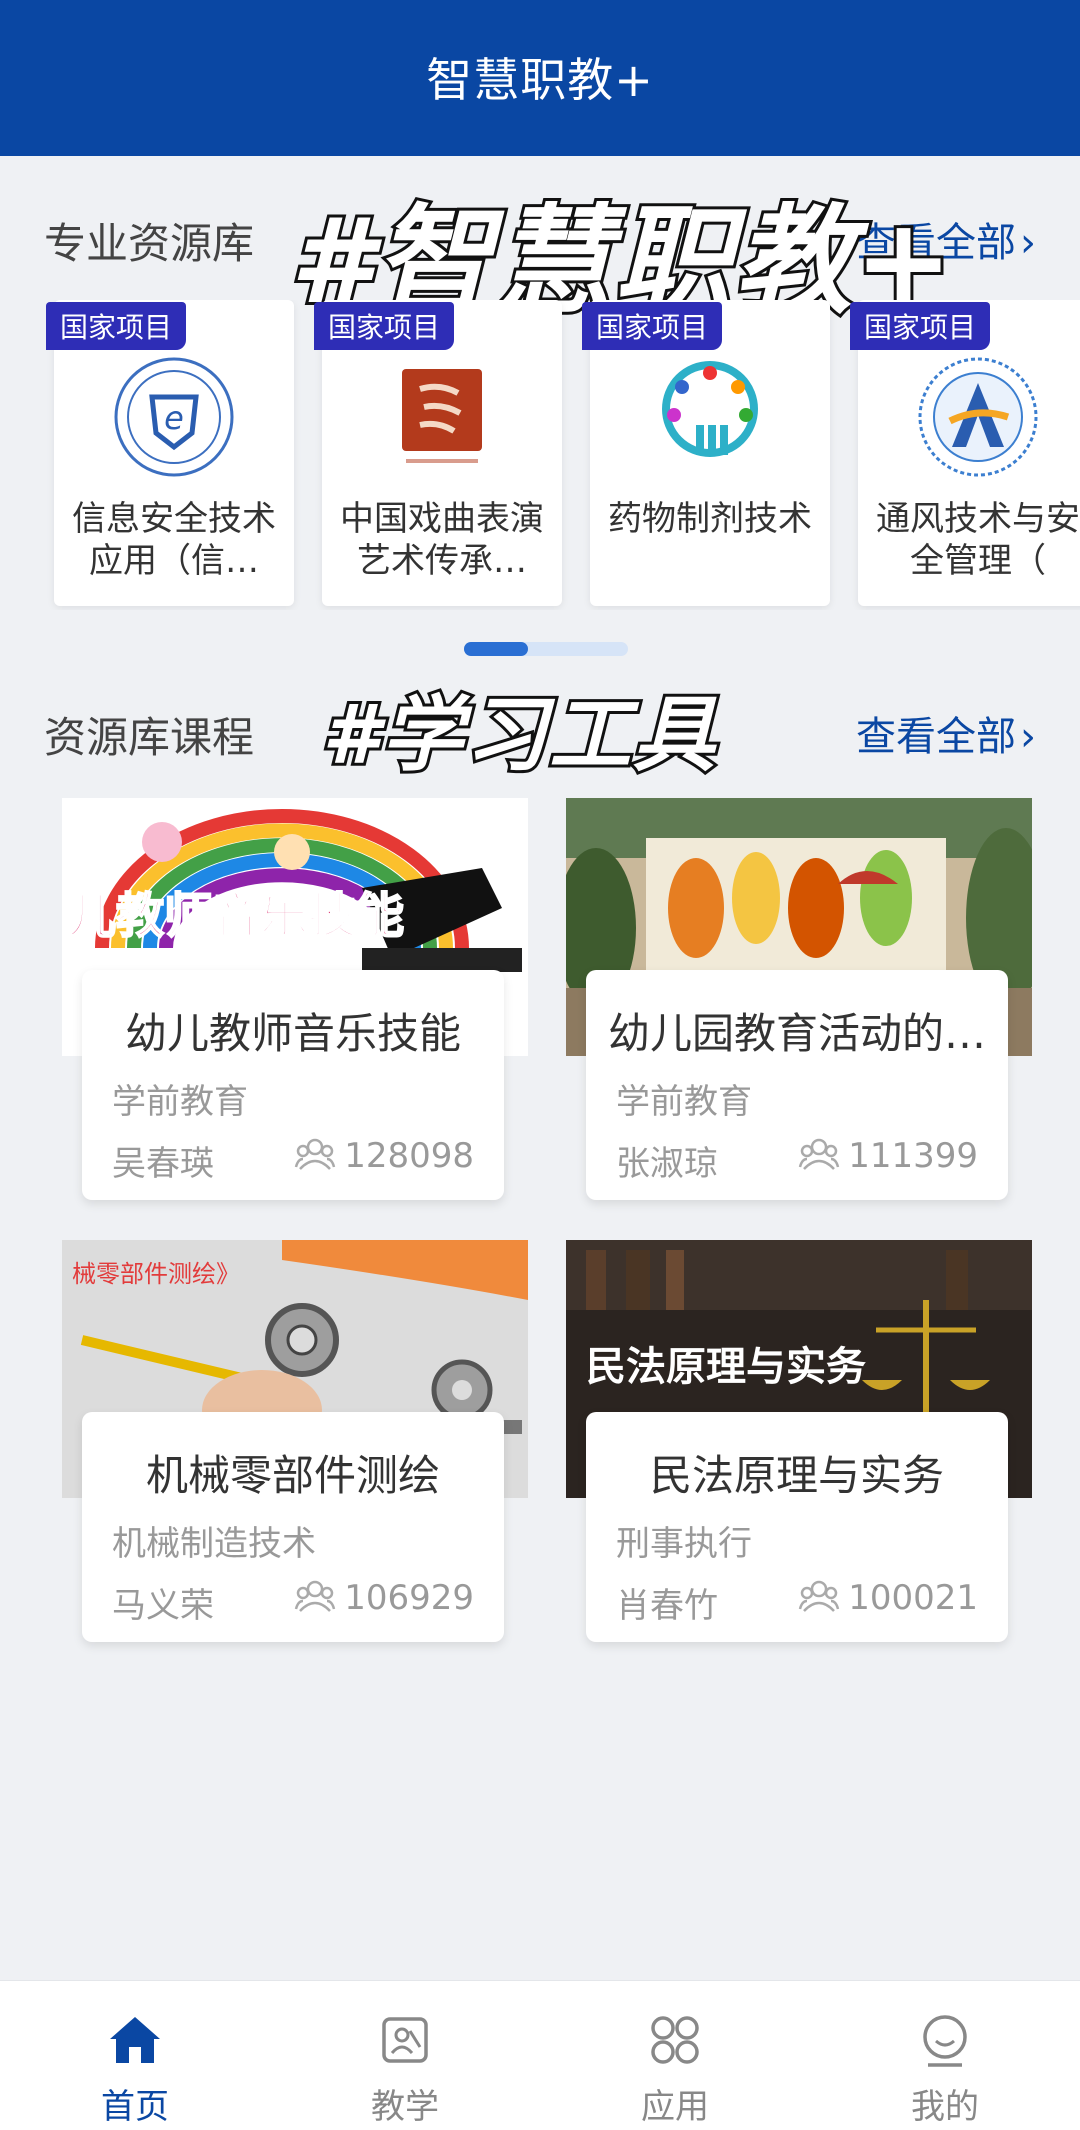 Image resolution: width=1080 pixels, height=2130 pixels. I want to click on course-info-panel: 机械零部件测绘 机械制造技术 马义荣 106929, so click(293, 1527).